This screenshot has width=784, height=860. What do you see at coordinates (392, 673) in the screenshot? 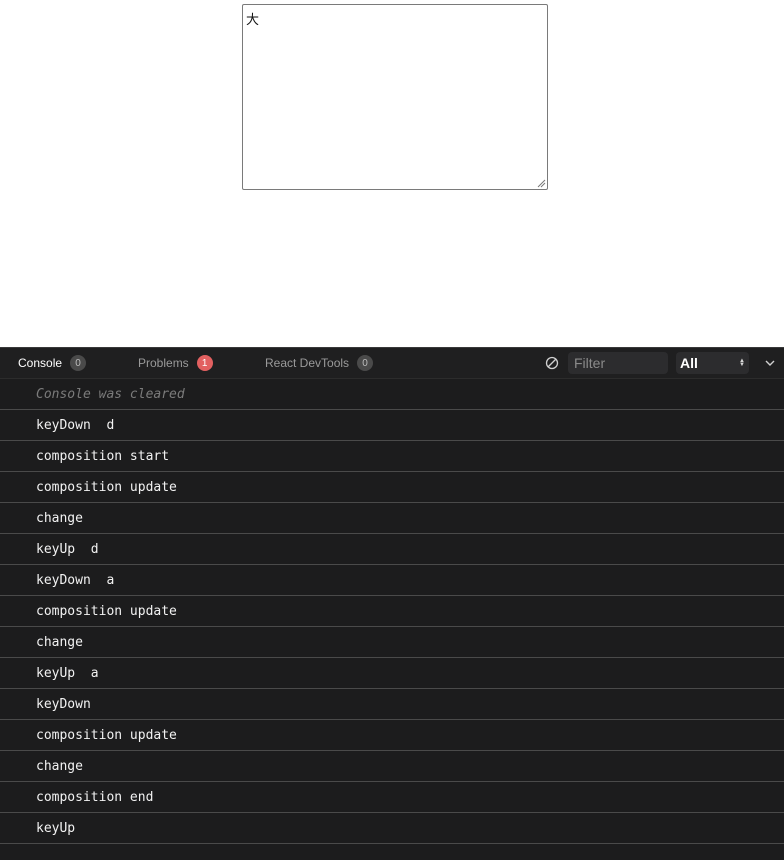
I see `console-log-entry: keyUp a` at bounding box center [392, 673].